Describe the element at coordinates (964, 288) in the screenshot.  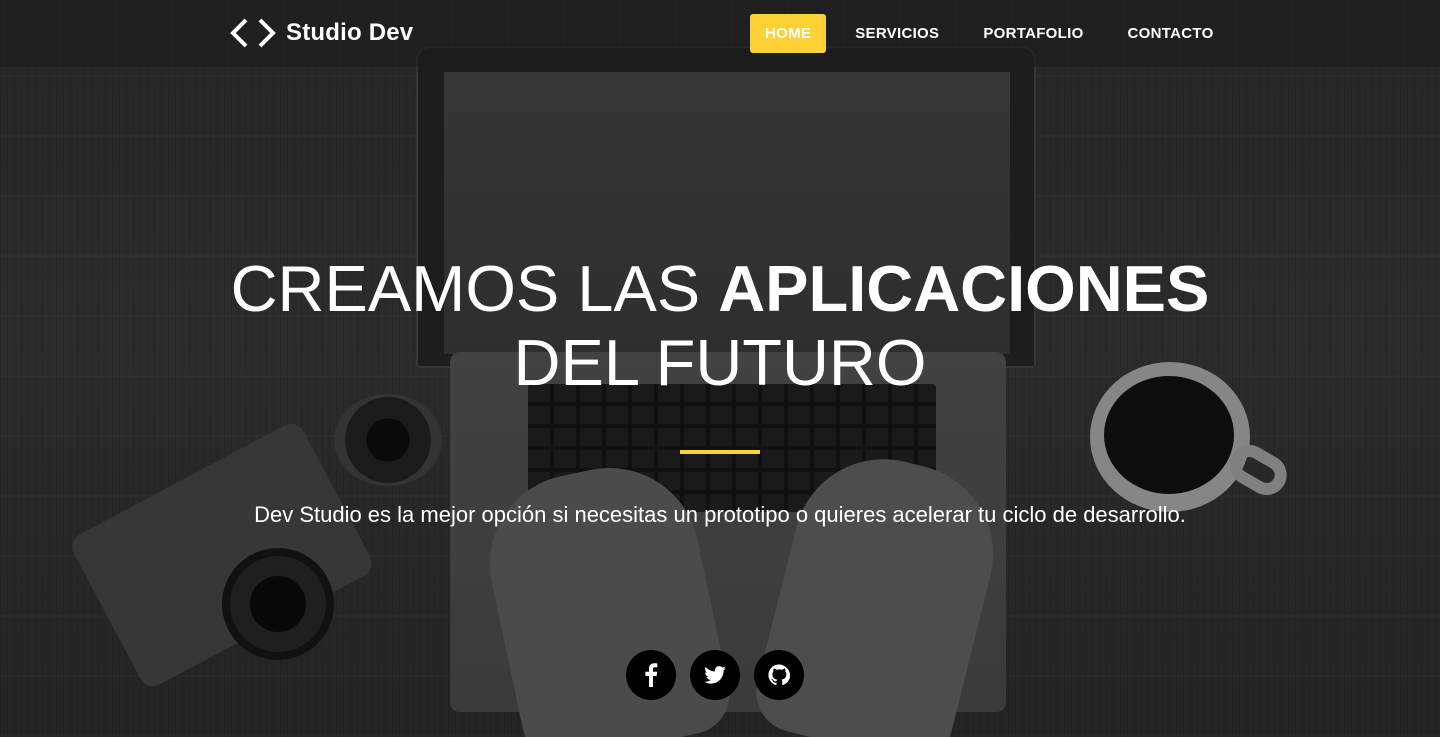
I see `hero-title-strong: APLICACIONES` at that location.